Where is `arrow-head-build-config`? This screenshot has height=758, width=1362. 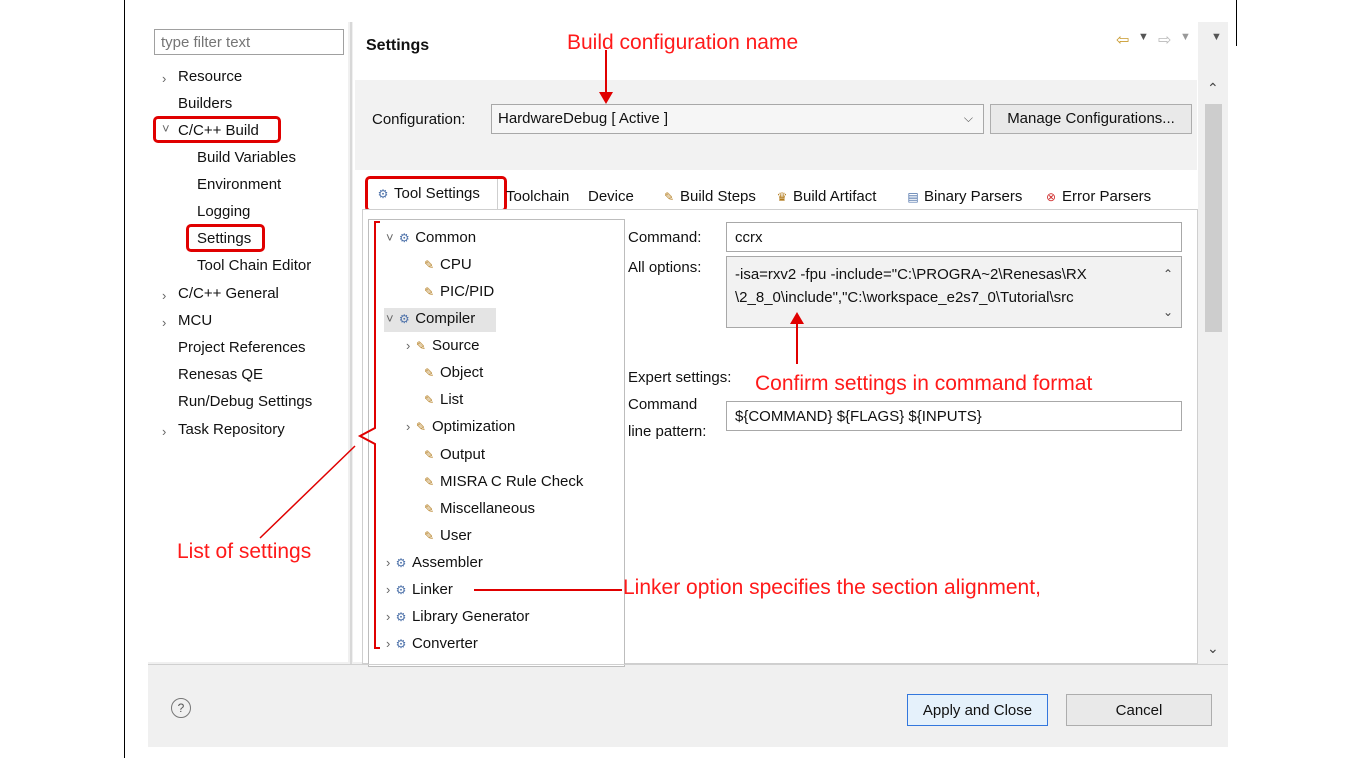 arrow-head-build-config is located at coordinates (606, 98).